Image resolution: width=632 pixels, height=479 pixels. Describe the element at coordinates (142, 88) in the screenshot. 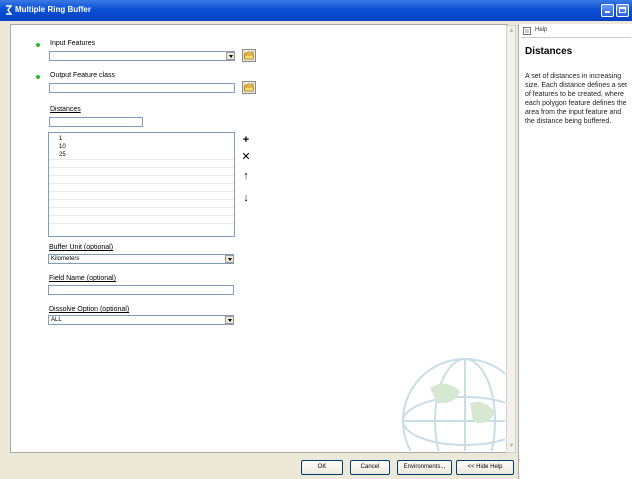

I see `output-feature-class-input` at that location.